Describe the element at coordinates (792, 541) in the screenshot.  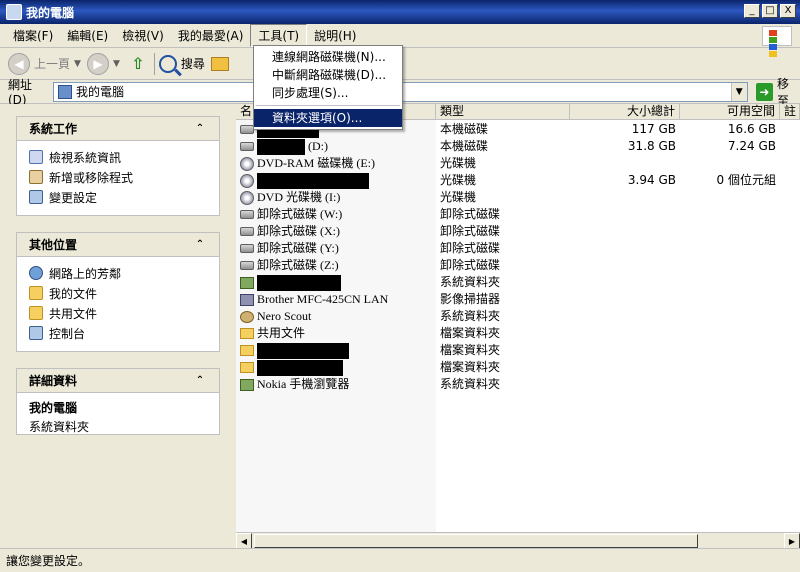
I see `scroll-right-icon: ▶` at that location.